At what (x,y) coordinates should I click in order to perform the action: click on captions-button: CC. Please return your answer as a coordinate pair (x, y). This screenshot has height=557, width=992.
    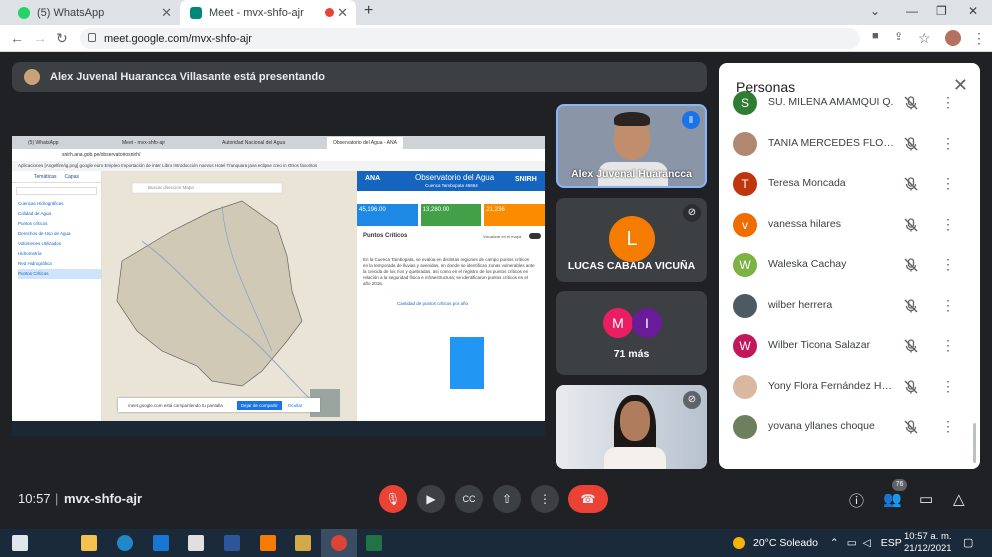
    Looking at the image, I should click on (469, 499).